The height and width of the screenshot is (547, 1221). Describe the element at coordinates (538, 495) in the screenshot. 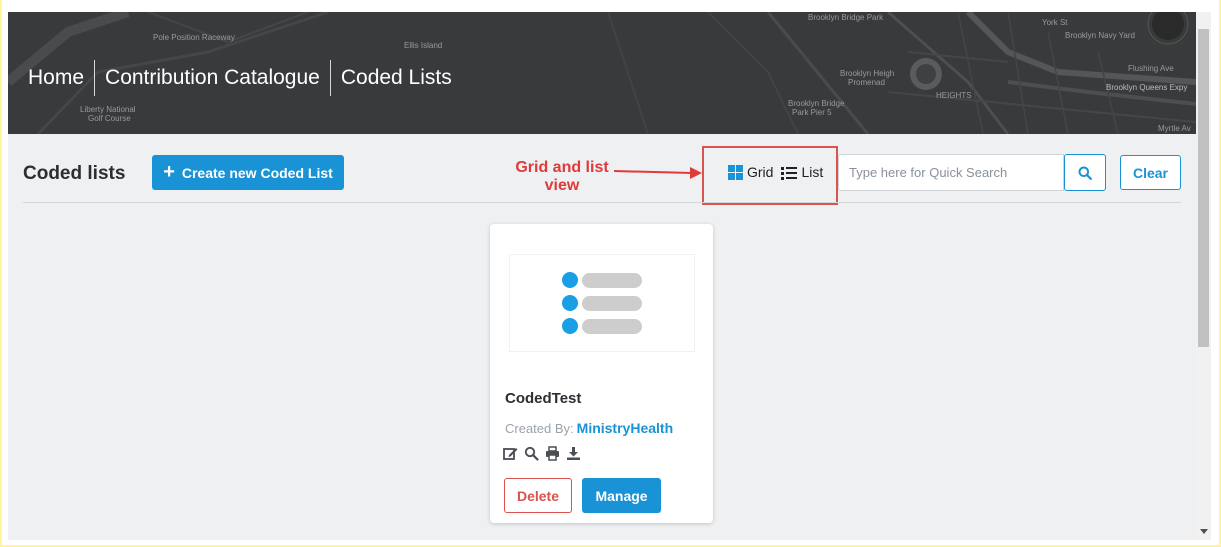

I see `delete-button: Delete` at that location.